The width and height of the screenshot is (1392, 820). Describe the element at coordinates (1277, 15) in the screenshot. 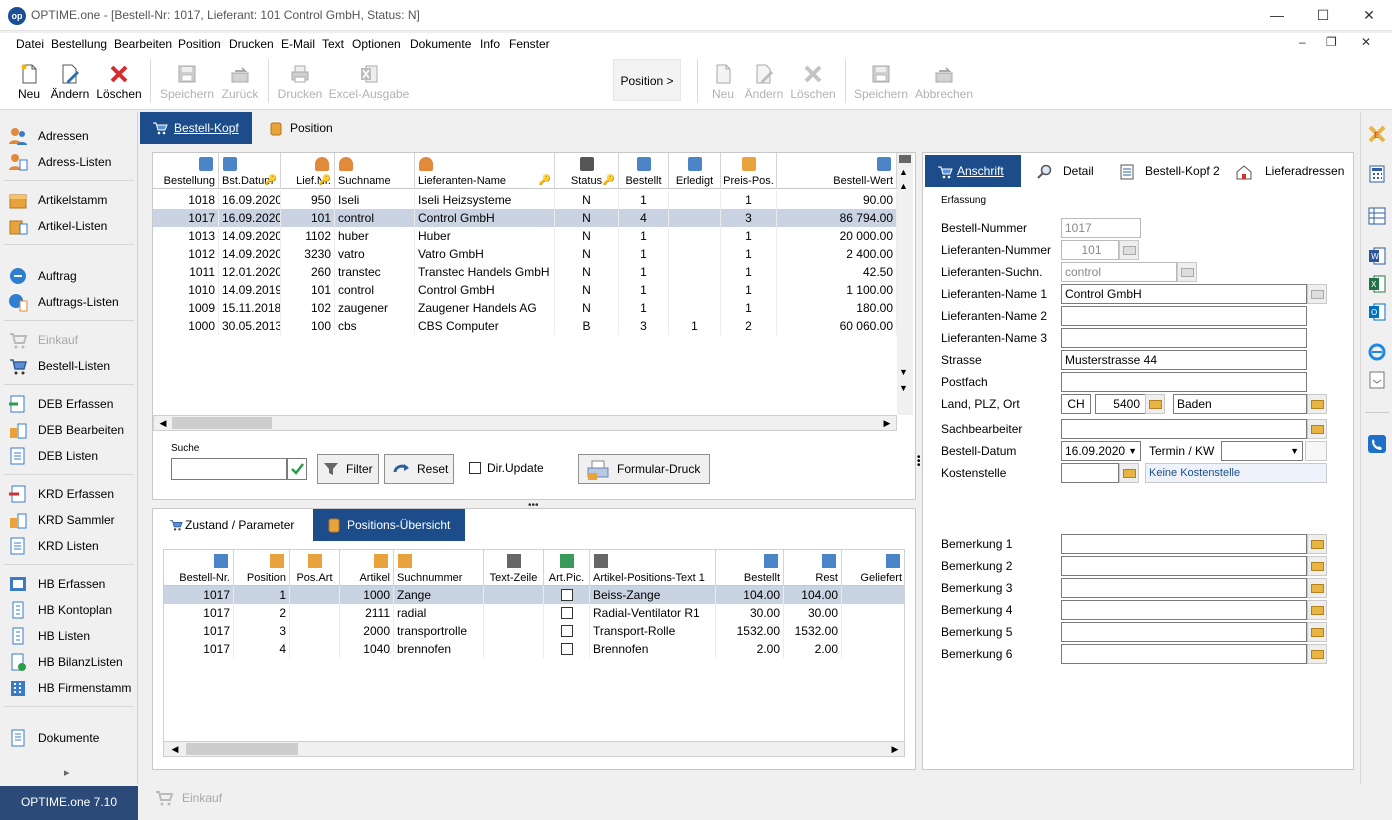

I see `minimize-button: —` at that location.